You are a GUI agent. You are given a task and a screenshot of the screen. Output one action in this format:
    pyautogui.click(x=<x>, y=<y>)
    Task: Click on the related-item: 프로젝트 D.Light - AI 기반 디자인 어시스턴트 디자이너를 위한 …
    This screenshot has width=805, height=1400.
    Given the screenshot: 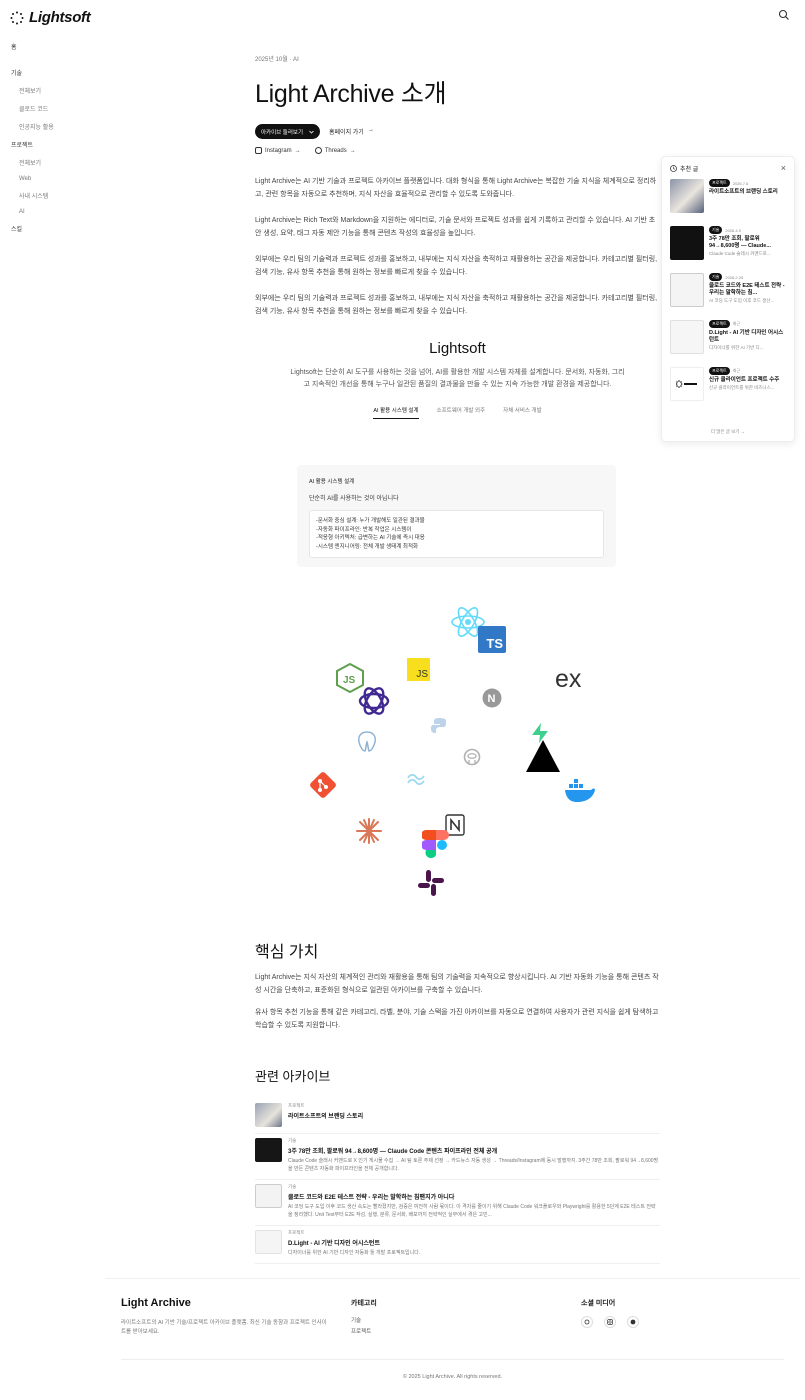 What is the action you would take?
    pyautogui.click(x=457, y=1245)
    